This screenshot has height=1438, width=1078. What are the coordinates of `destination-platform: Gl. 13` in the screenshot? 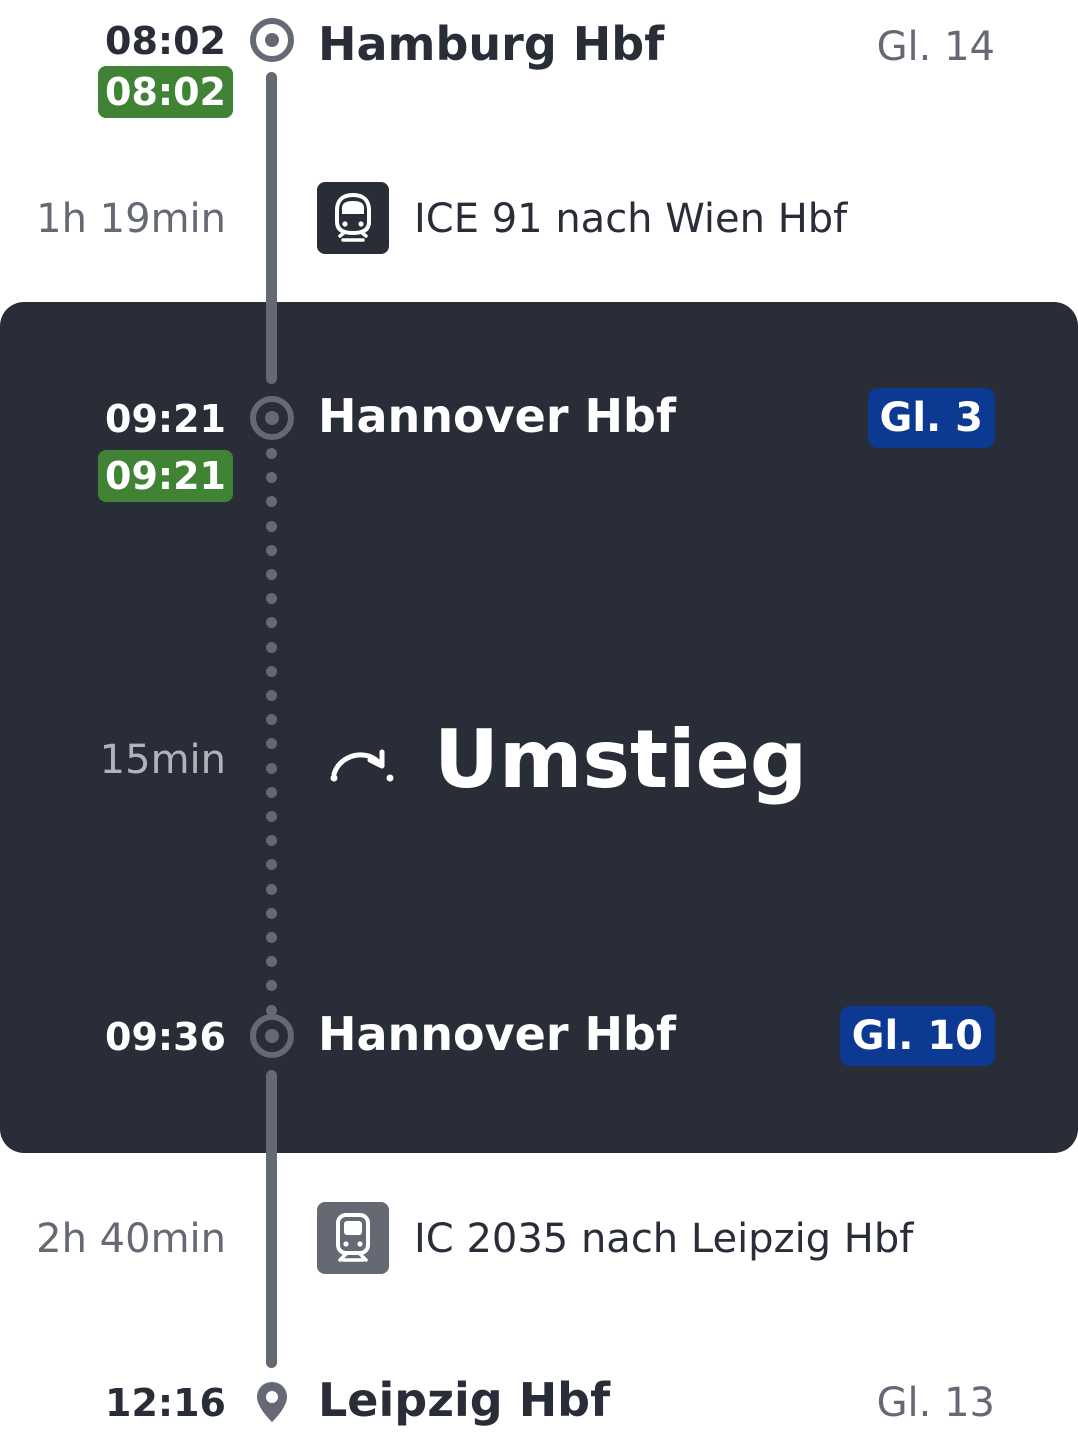 It's located at (935, 1403).